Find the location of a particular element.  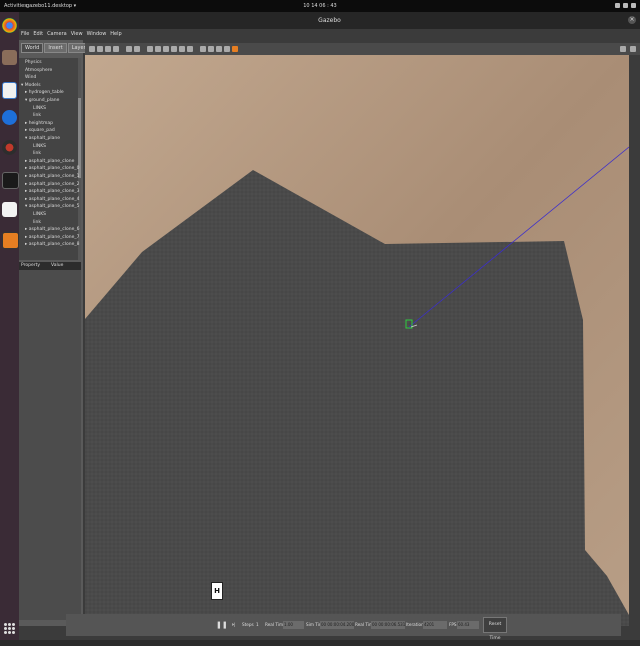

h-marker-label: H is located at coordinates (217, 591).